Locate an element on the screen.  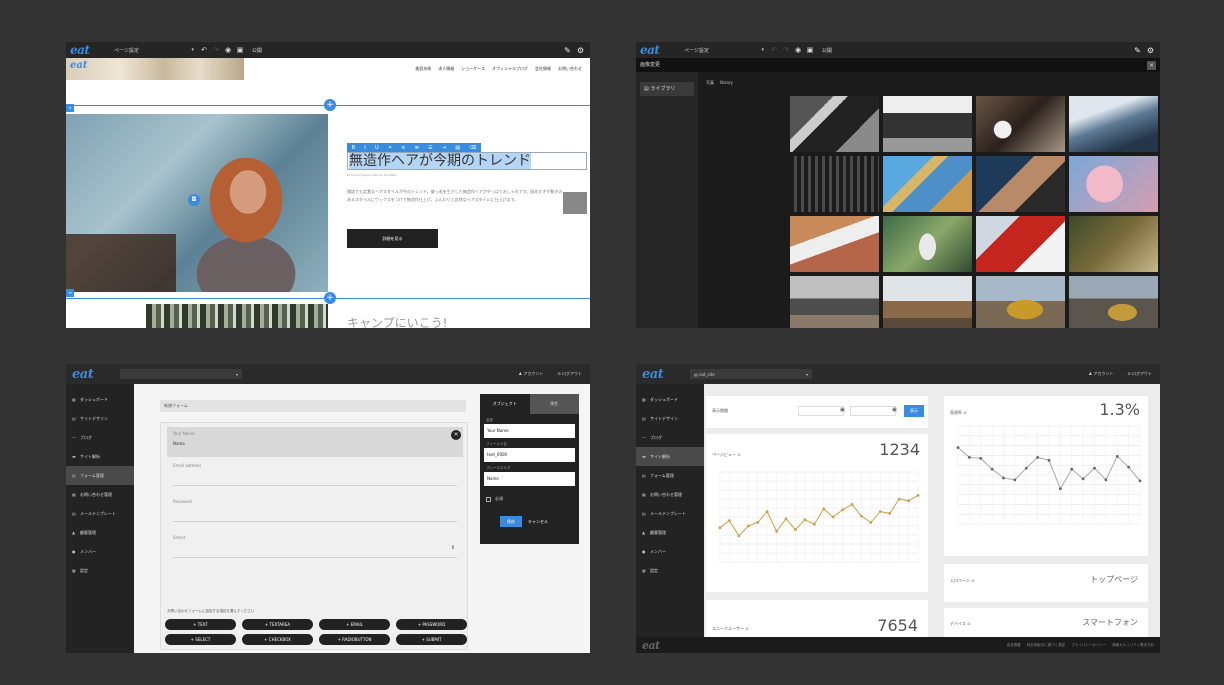
indent-icon: ⇥ is located at coordinates (444, 148).